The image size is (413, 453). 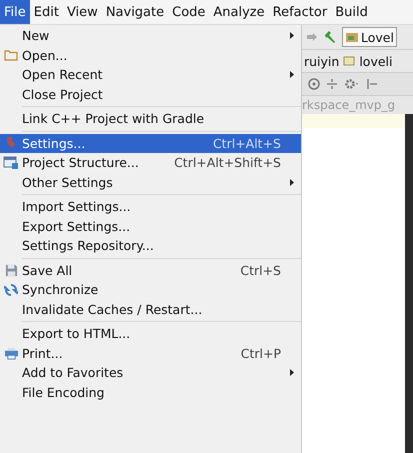 I want to click on menu-item: New, so click(x=150, y=36).